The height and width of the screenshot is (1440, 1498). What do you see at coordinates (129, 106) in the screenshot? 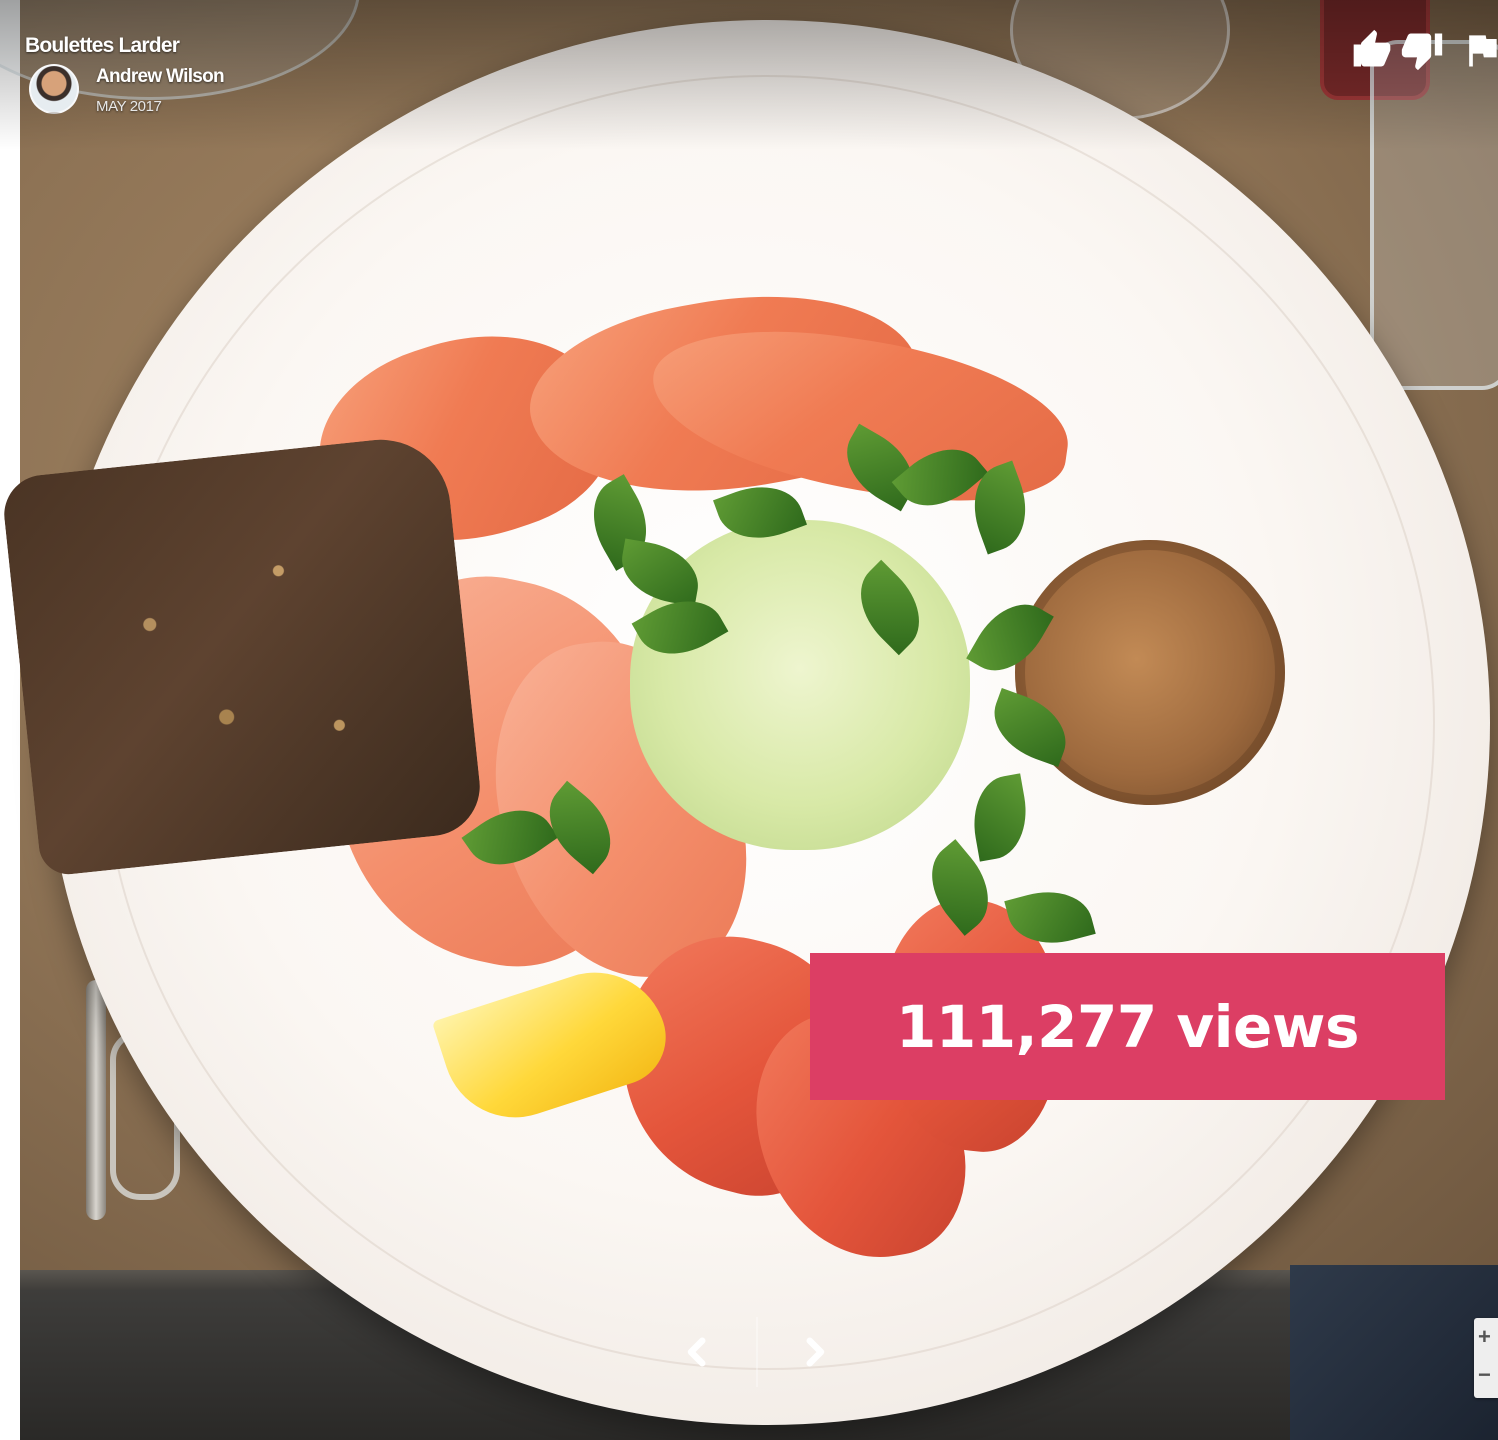
I see `photo-date: MAY 2017` at bounding box center [129, 106].